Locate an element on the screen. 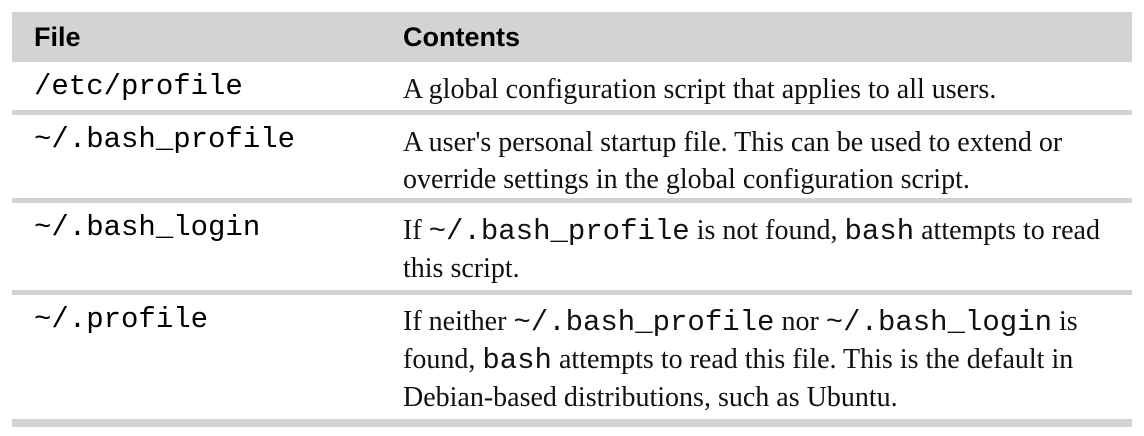  file-name: ~/.profile is located at coordinates (121, 319).